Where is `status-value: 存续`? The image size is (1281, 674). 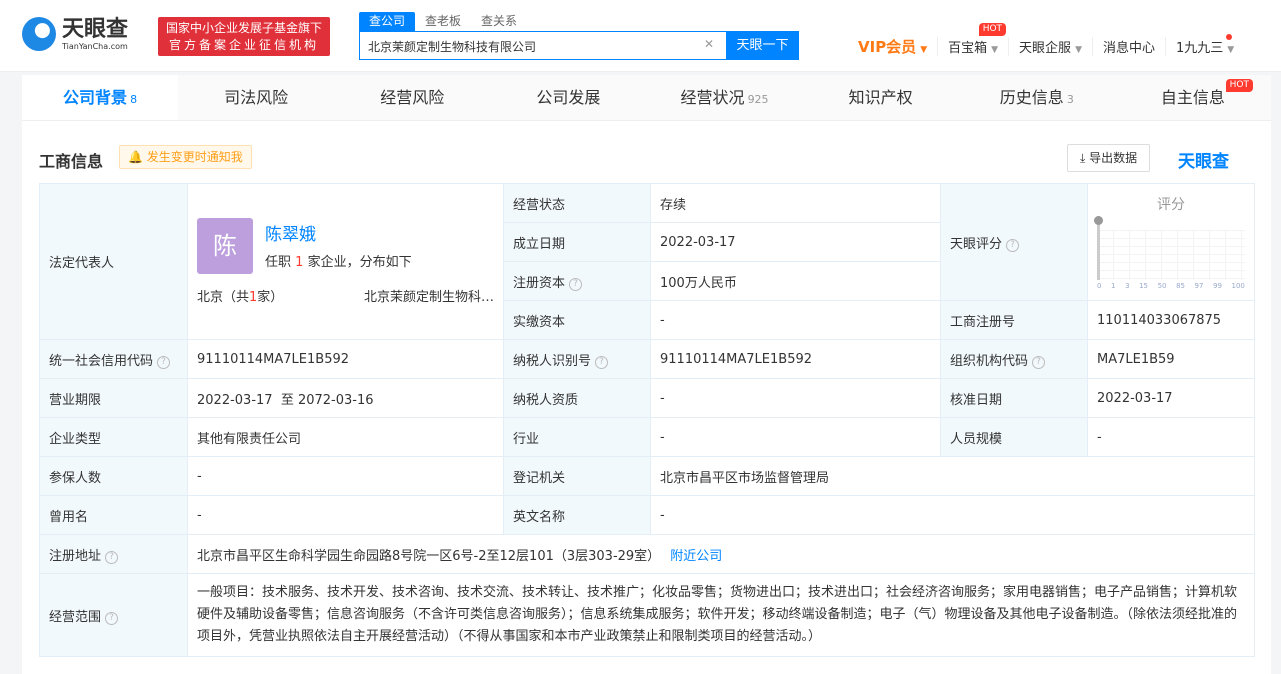
status-value: 存续 is located at coordinates (795, 203).